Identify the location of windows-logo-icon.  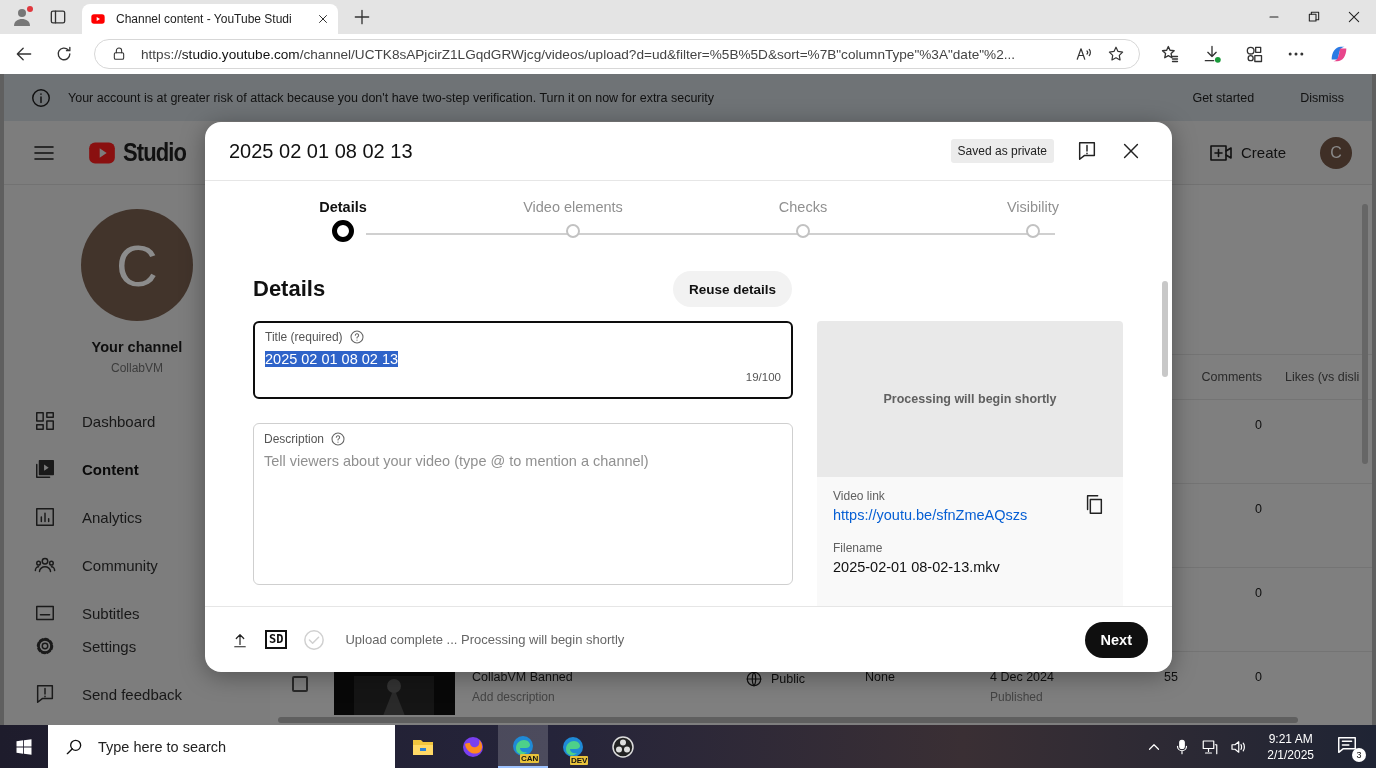
(24, 746).